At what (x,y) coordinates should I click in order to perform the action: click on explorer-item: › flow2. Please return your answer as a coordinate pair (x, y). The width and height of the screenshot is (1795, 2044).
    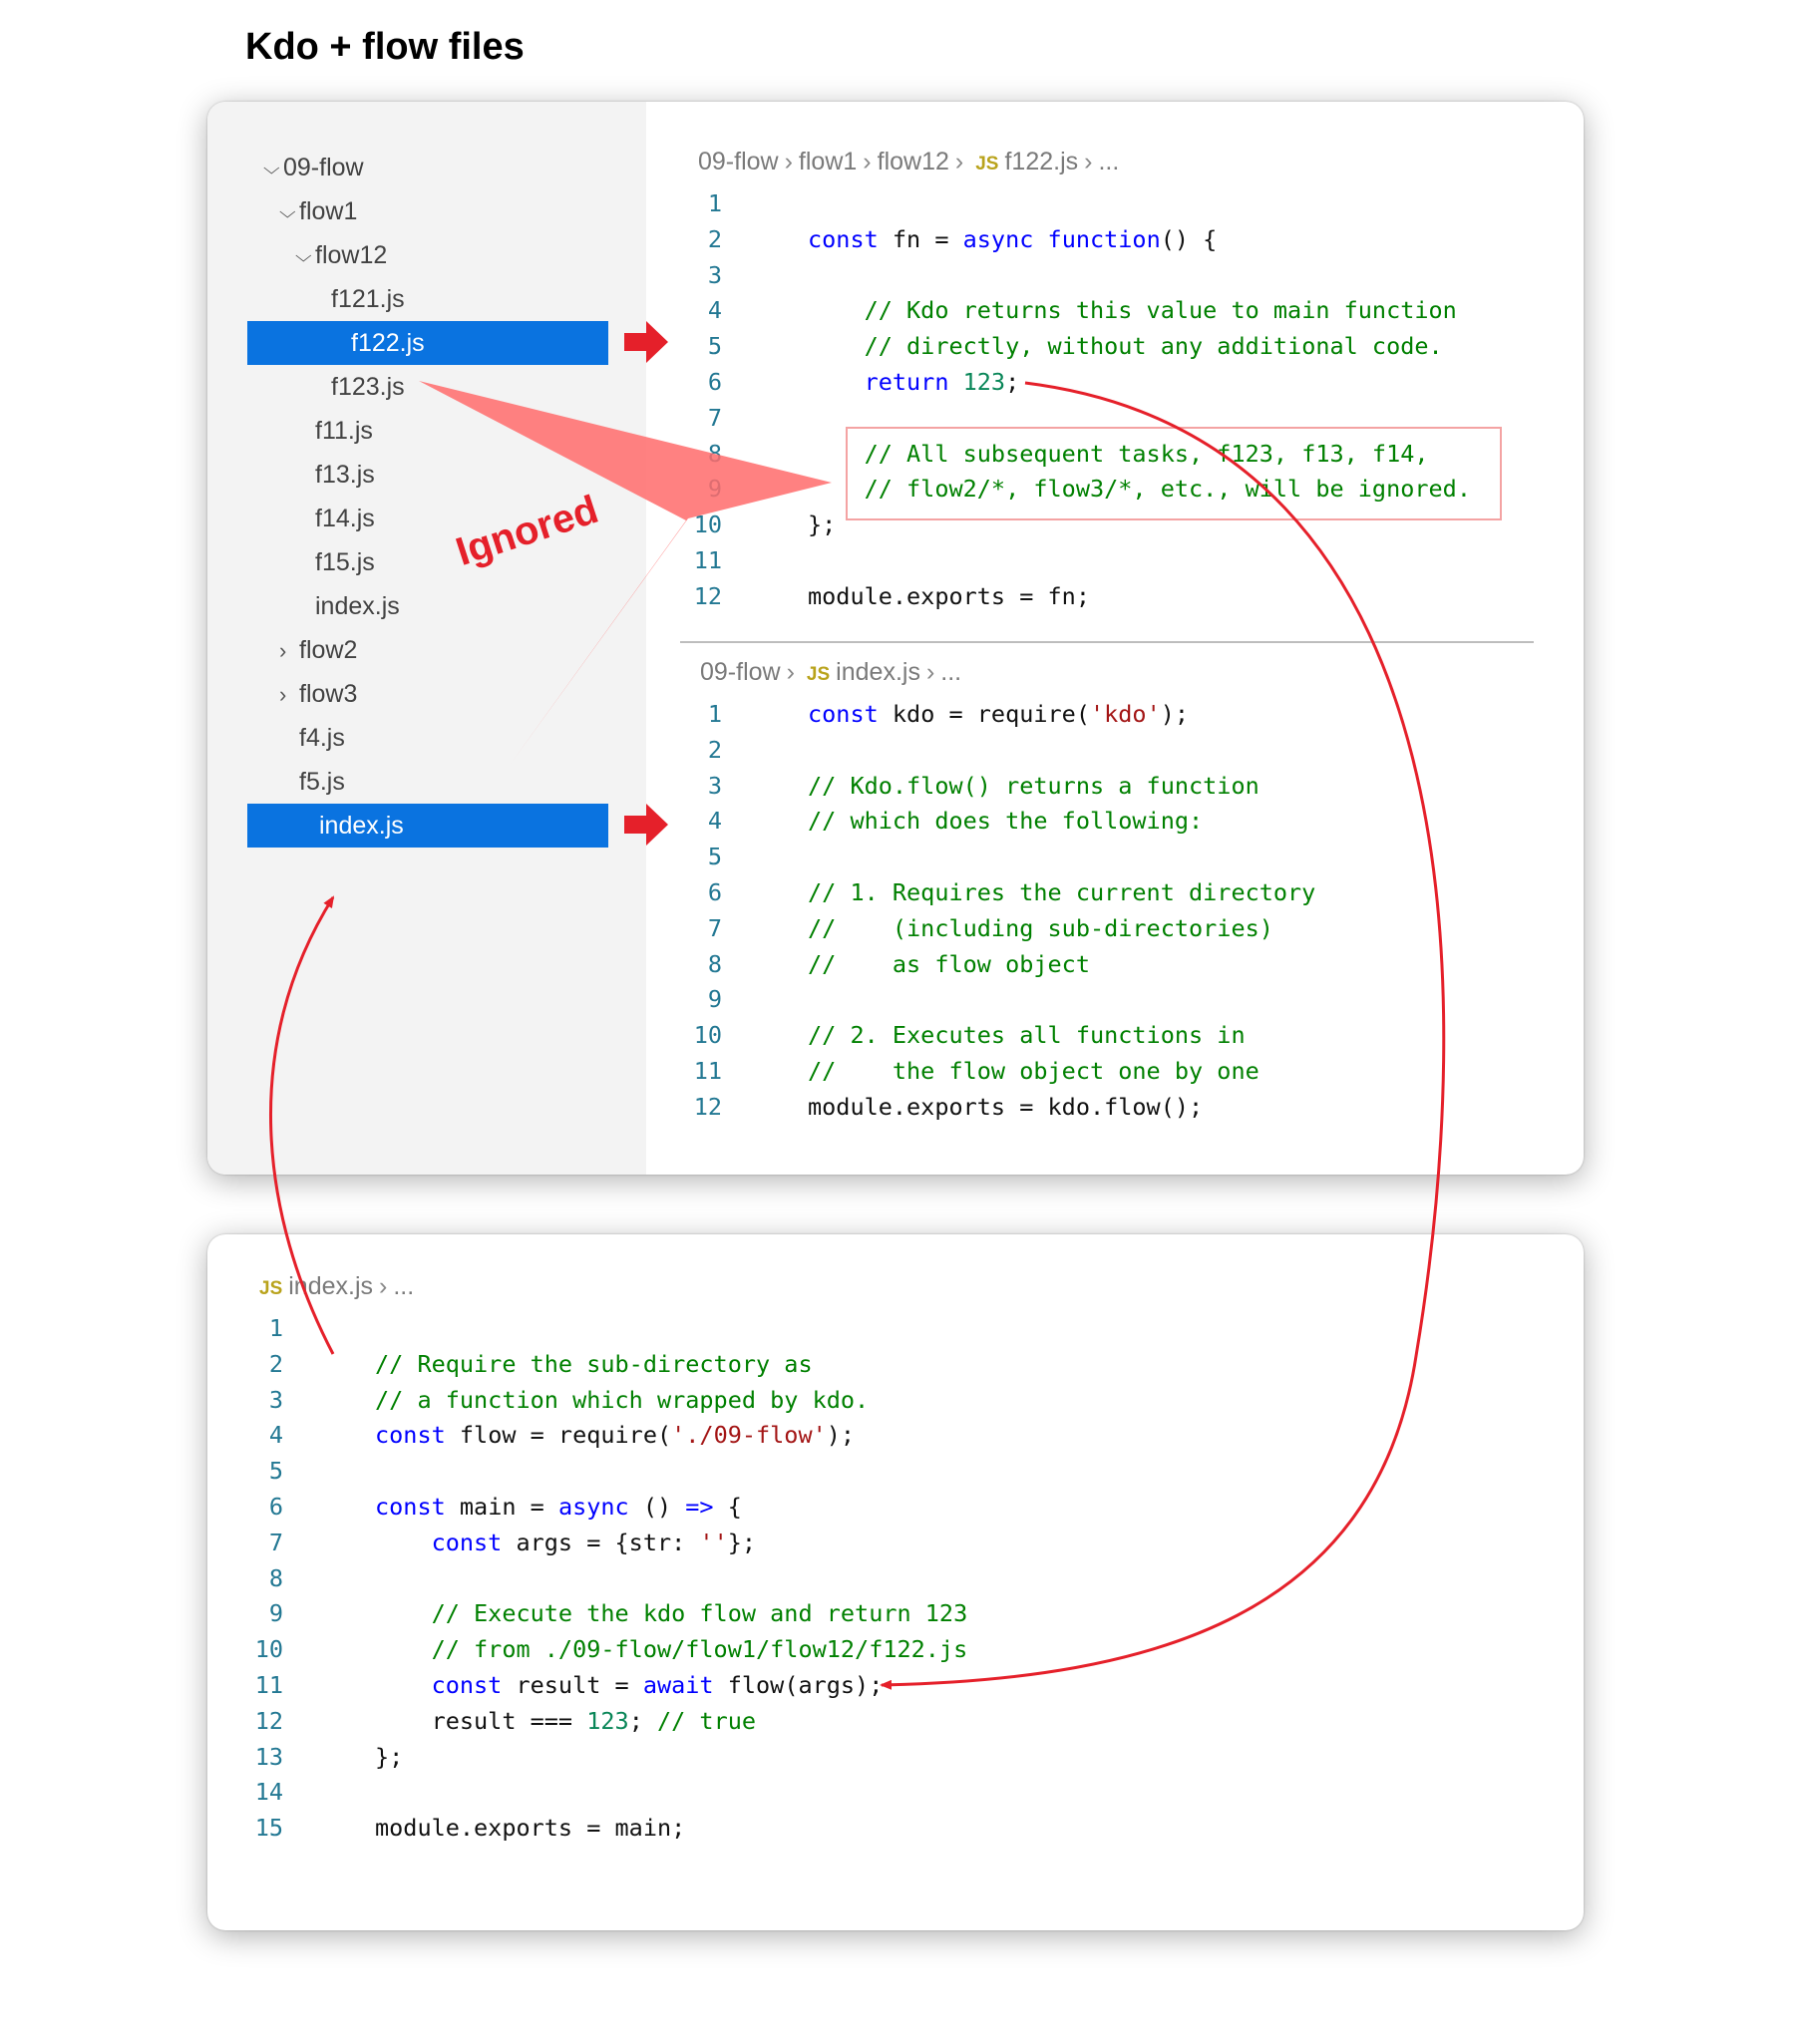
    Looking at the image, I should click on (318, 650).